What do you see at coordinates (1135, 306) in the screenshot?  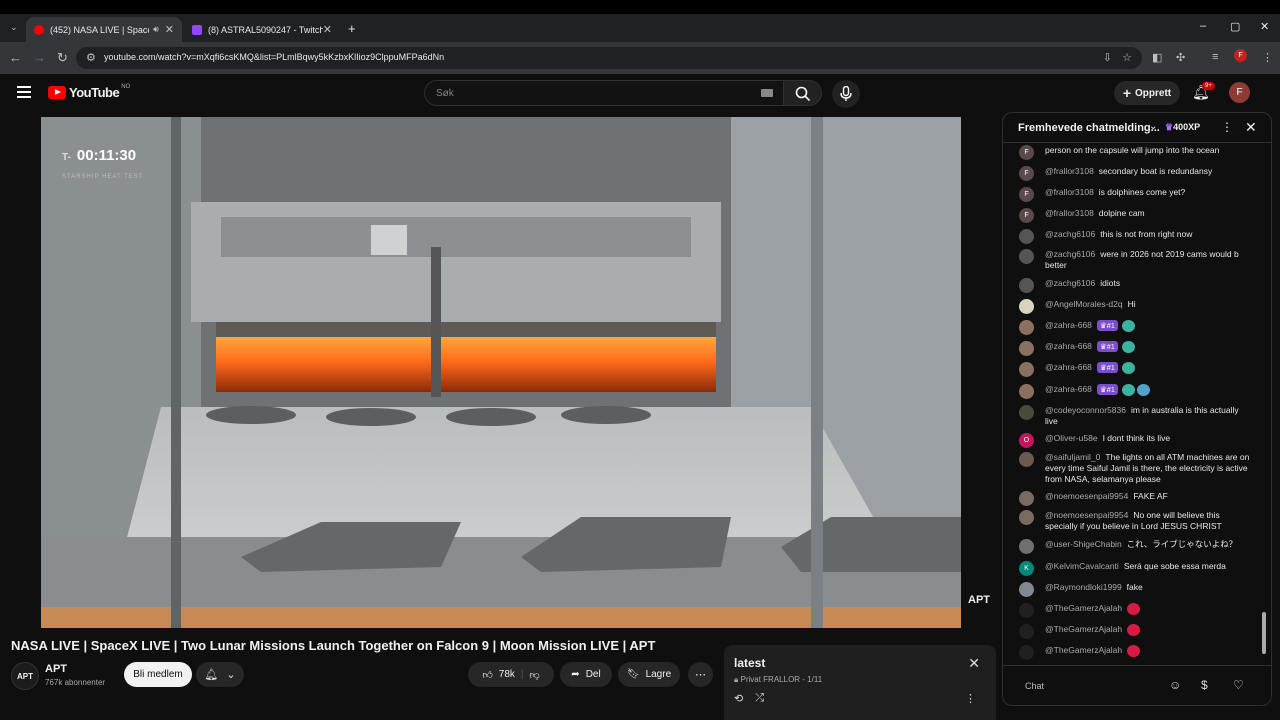 I see `chat-message: @AngelMorales-d2q Hi` at bounding box center [1135, 306].